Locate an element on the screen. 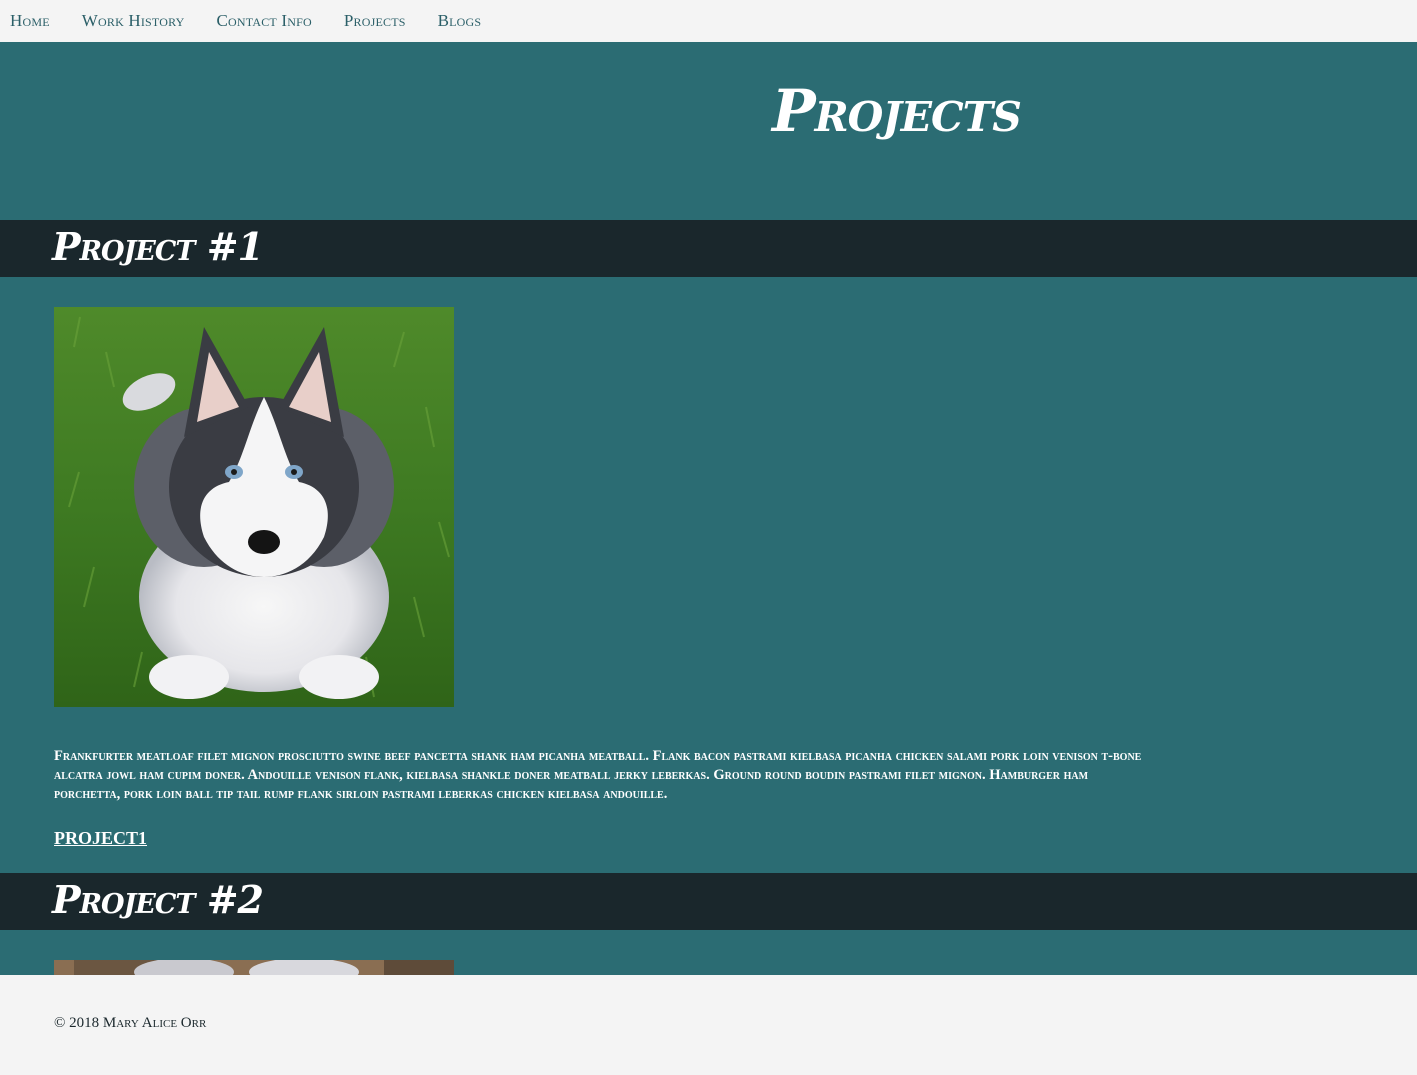  nav-home-link: Home is located at coordinates (30, 21).